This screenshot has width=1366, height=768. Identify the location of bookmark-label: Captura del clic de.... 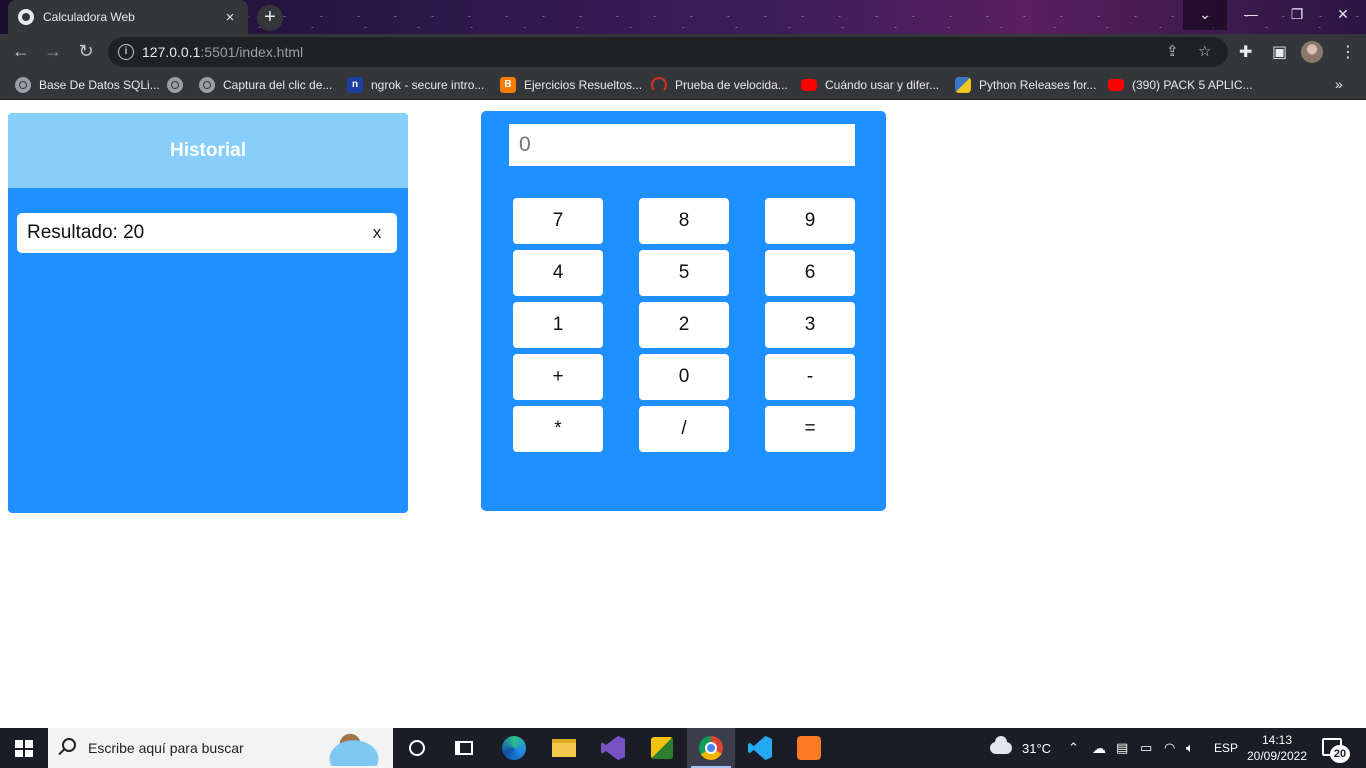
(278, 85).